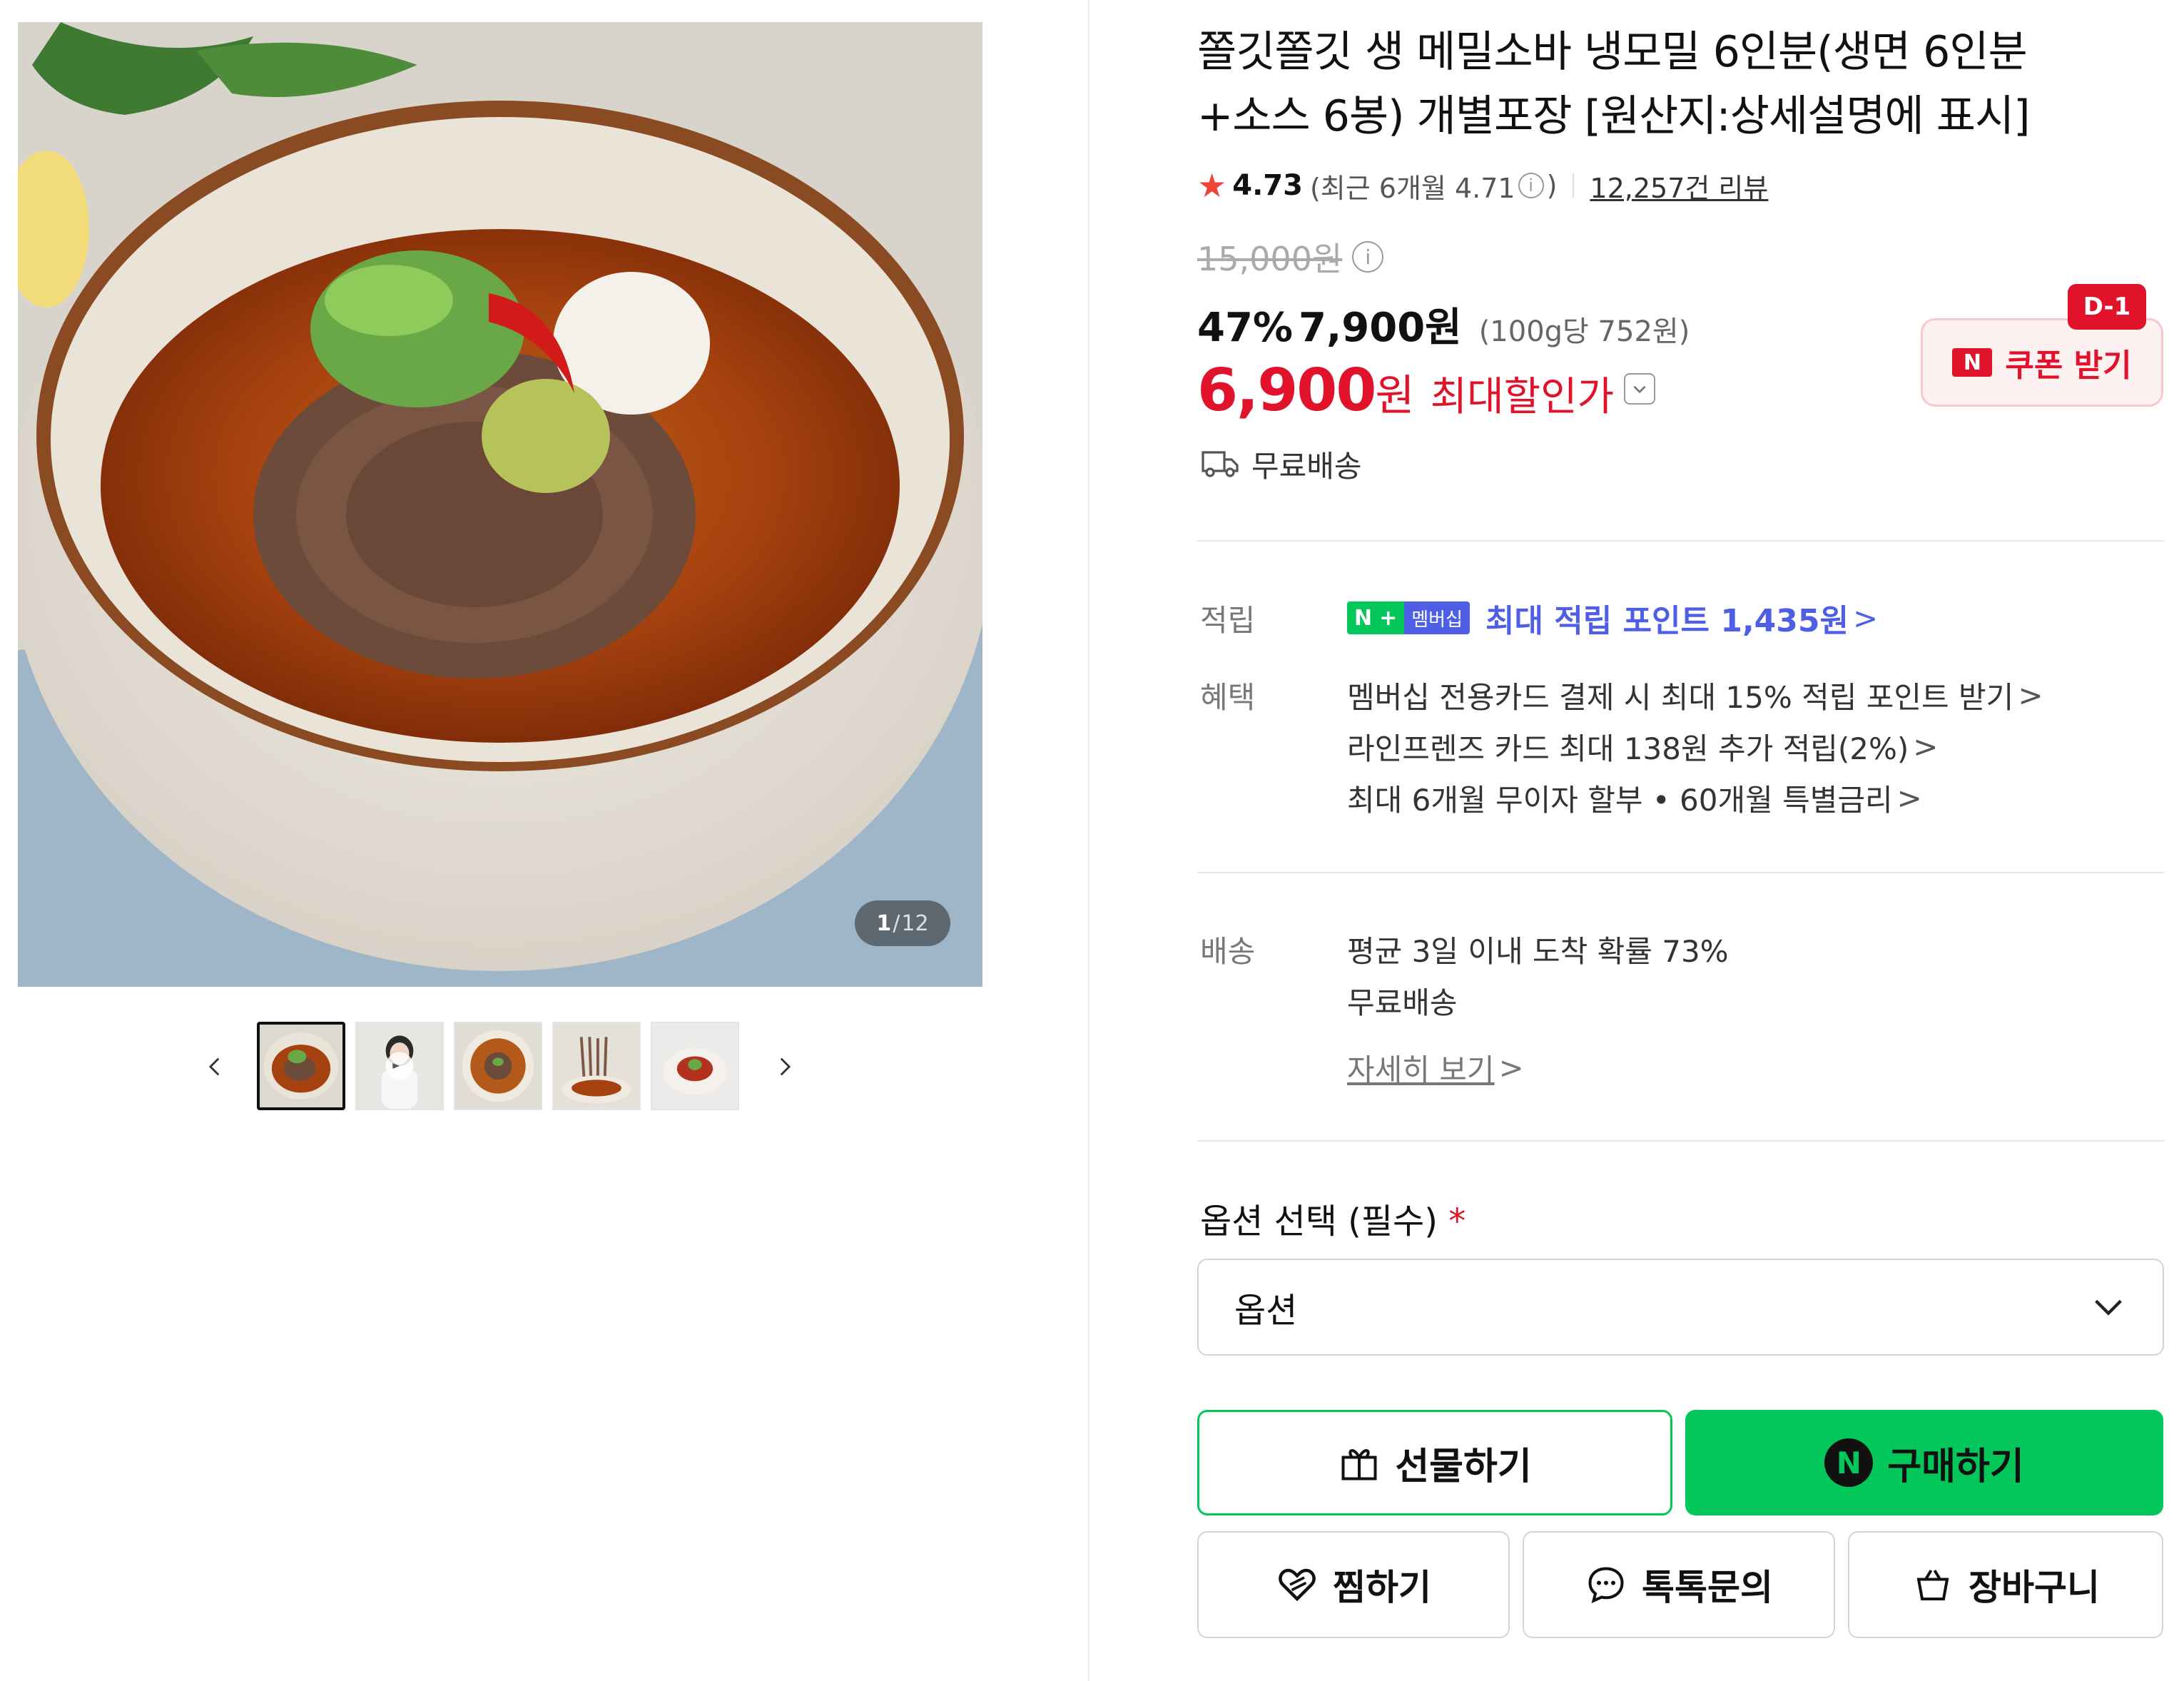  I want to click on chevron-down-icon, so click(2108, 1307).